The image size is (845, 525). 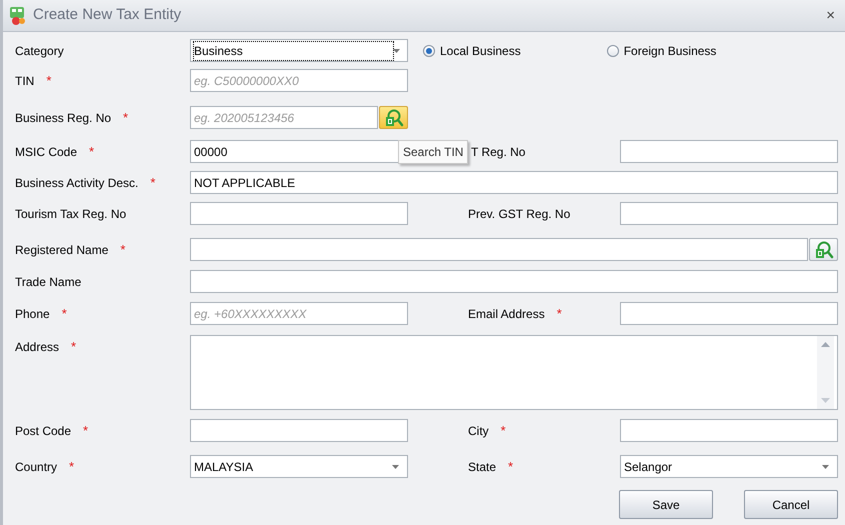 What do you see at coordinates (498, 152) in the screenshot?
I see `field-label: T Reg. No` at bounding box center [498, 152].